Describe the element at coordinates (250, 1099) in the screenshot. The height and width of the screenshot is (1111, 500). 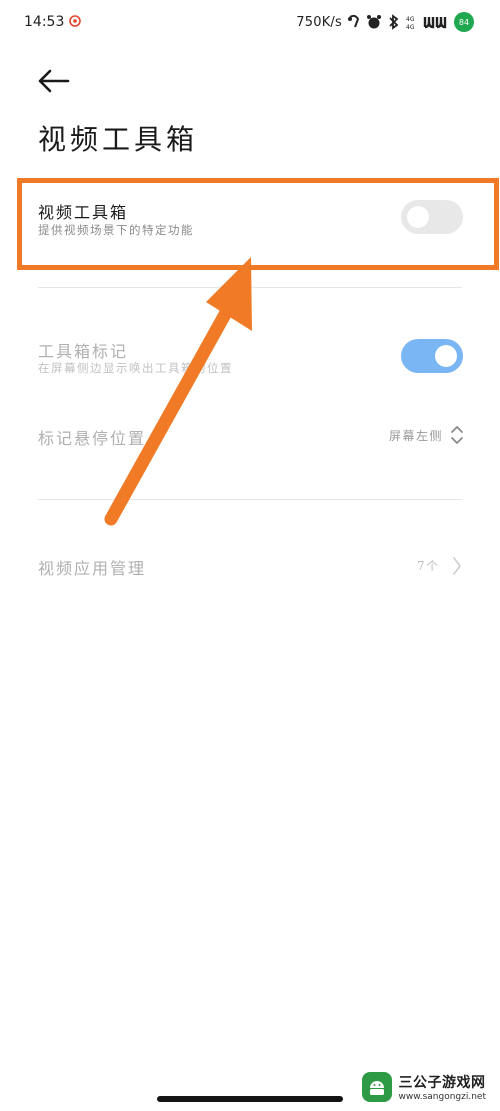
I see `gesture-nav-bar` at that location.